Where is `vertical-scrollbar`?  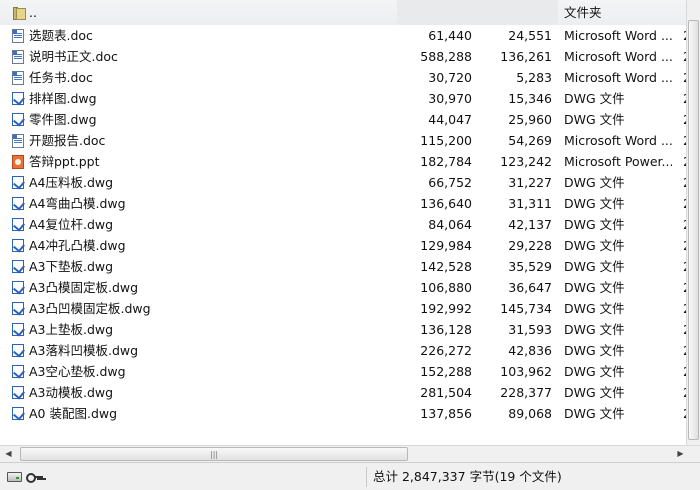
vertical-scrollbar is located at coordinates (693, 222).